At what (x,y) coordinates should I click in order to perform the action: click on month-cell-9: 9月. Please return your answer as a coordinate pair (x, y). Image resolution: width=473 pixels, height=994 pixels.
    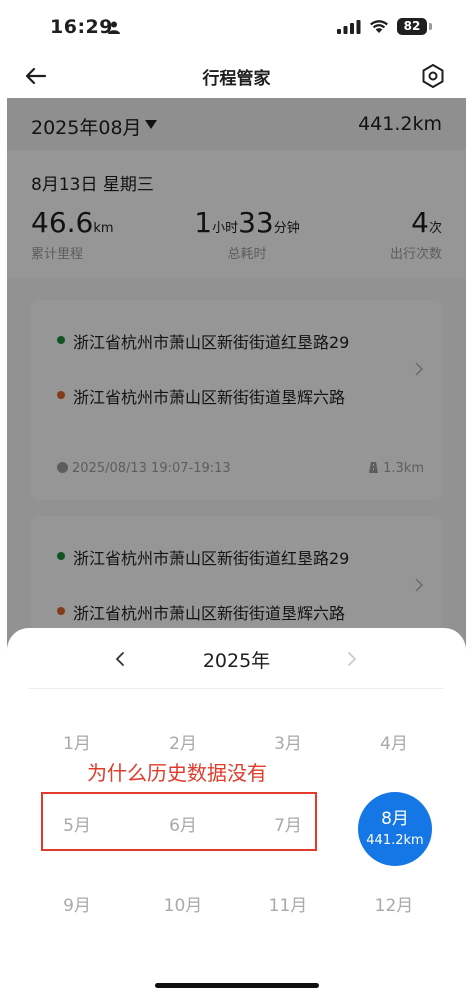
    Looking at the image, I should click on (77, 903).